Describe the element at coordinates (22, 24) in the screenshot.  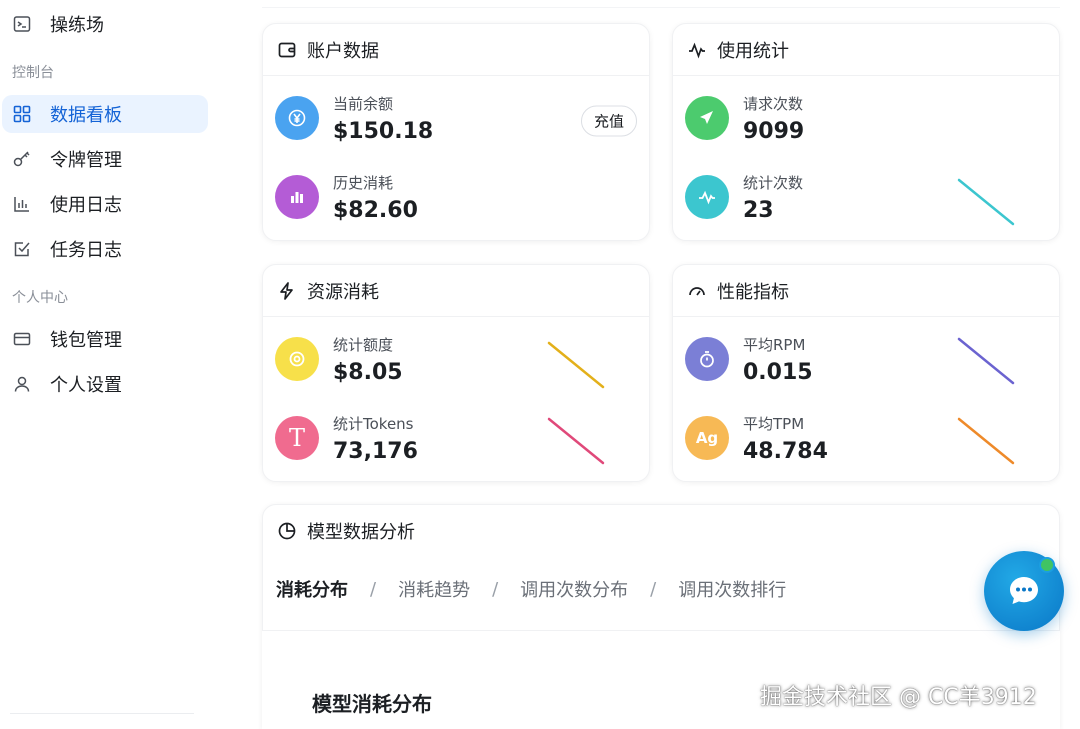
I see `terminal-icon` at that location.